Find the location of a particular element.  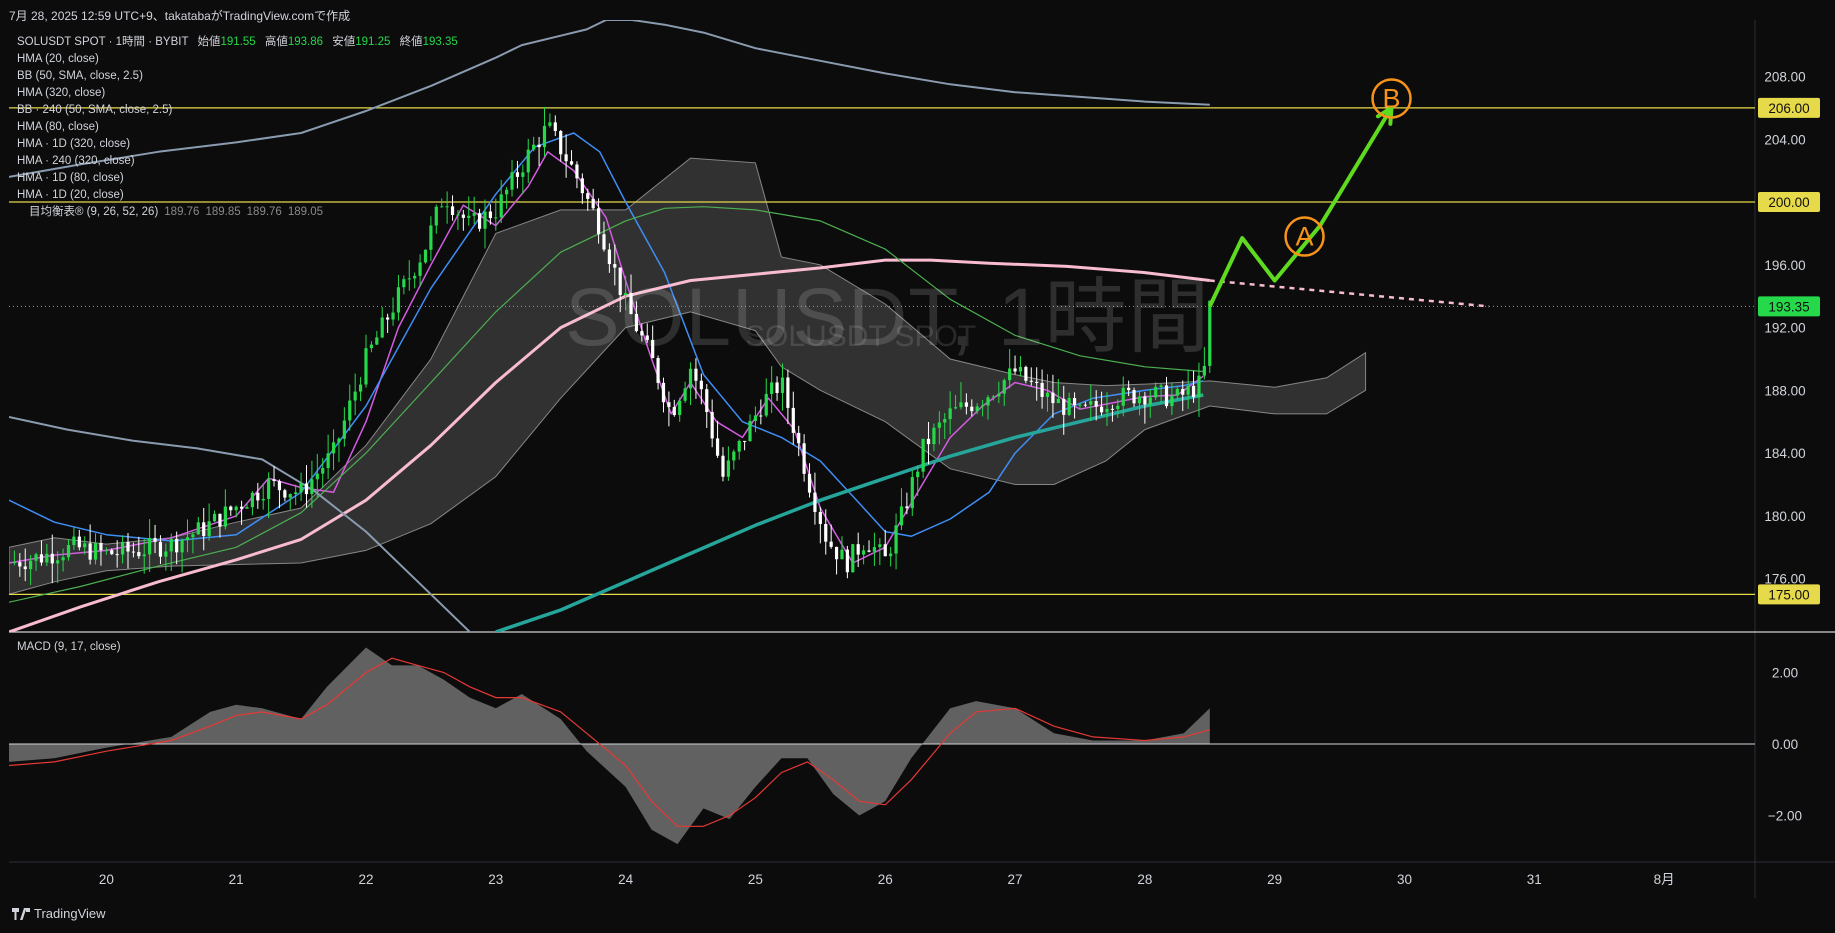

legend-indicator: HMA · 1D (80, close) is located at coordinates (240, 178).